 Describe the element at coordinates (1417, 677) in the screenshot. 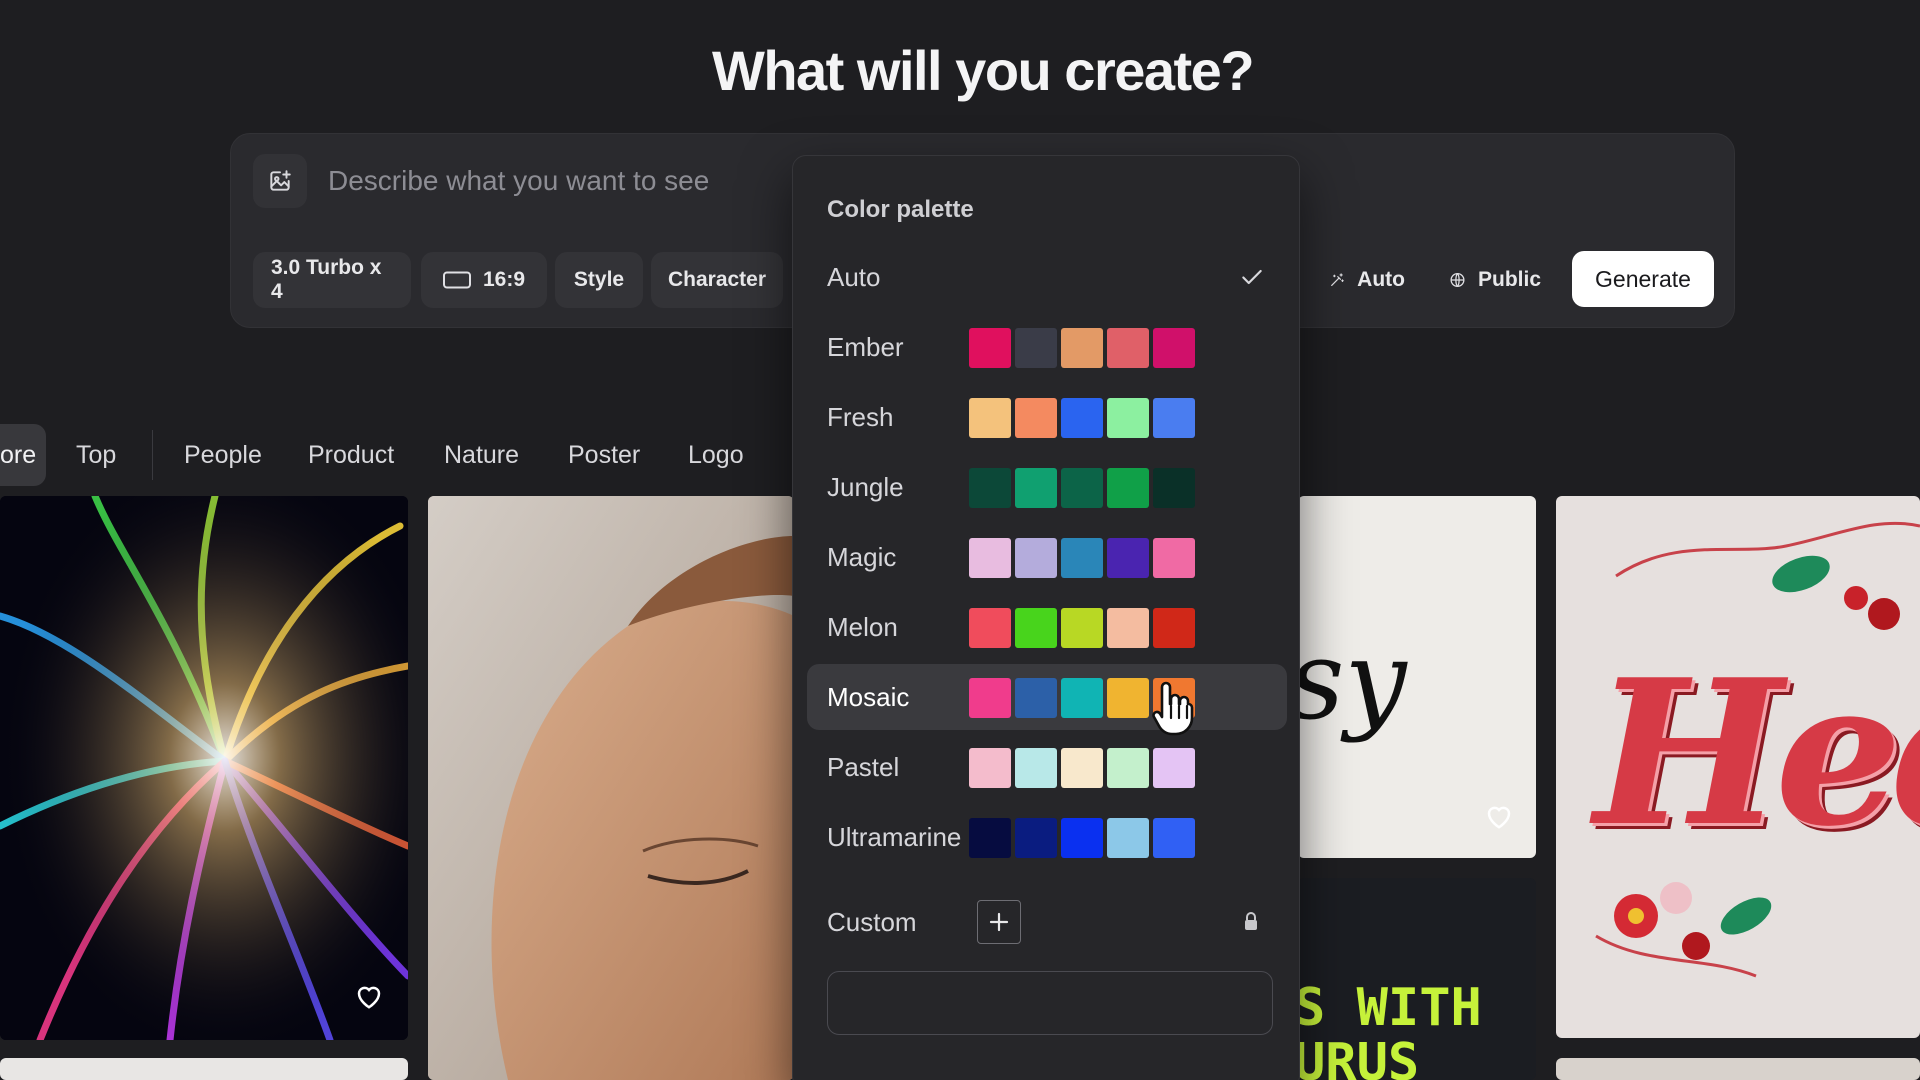

I see `gallery-image-script: sy` at that location.